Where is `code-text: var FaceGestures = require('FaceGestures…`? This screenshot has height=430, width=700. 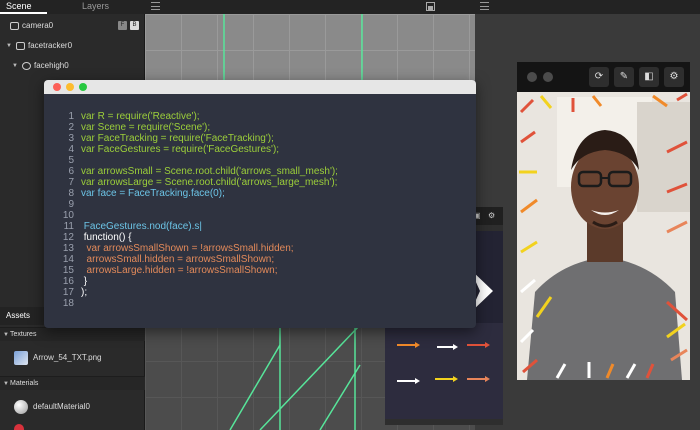
code-text: var FaceGestures = require('FaceGestures… is located at coordinates (180, 149).